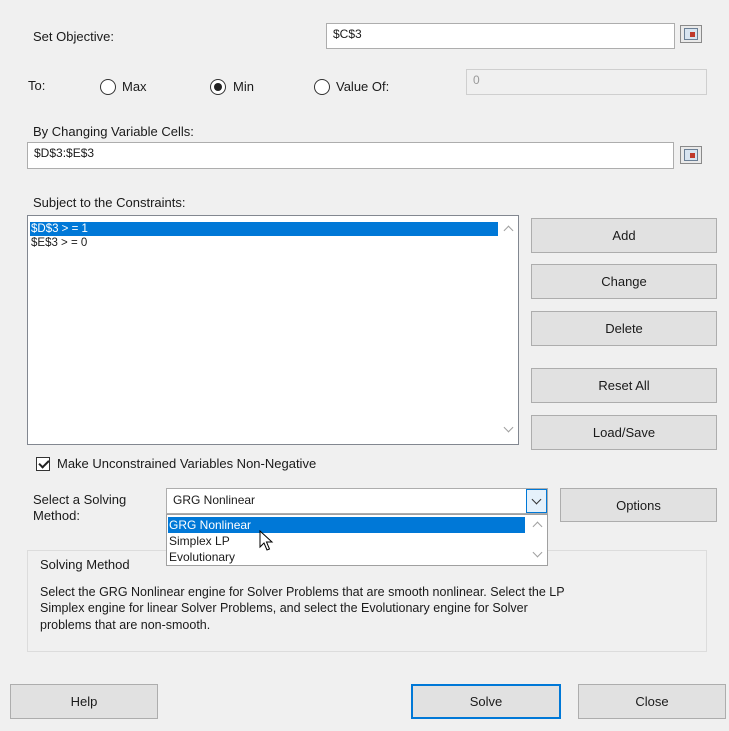  I want to click on radio-min-label: Min, so click(243, 86).